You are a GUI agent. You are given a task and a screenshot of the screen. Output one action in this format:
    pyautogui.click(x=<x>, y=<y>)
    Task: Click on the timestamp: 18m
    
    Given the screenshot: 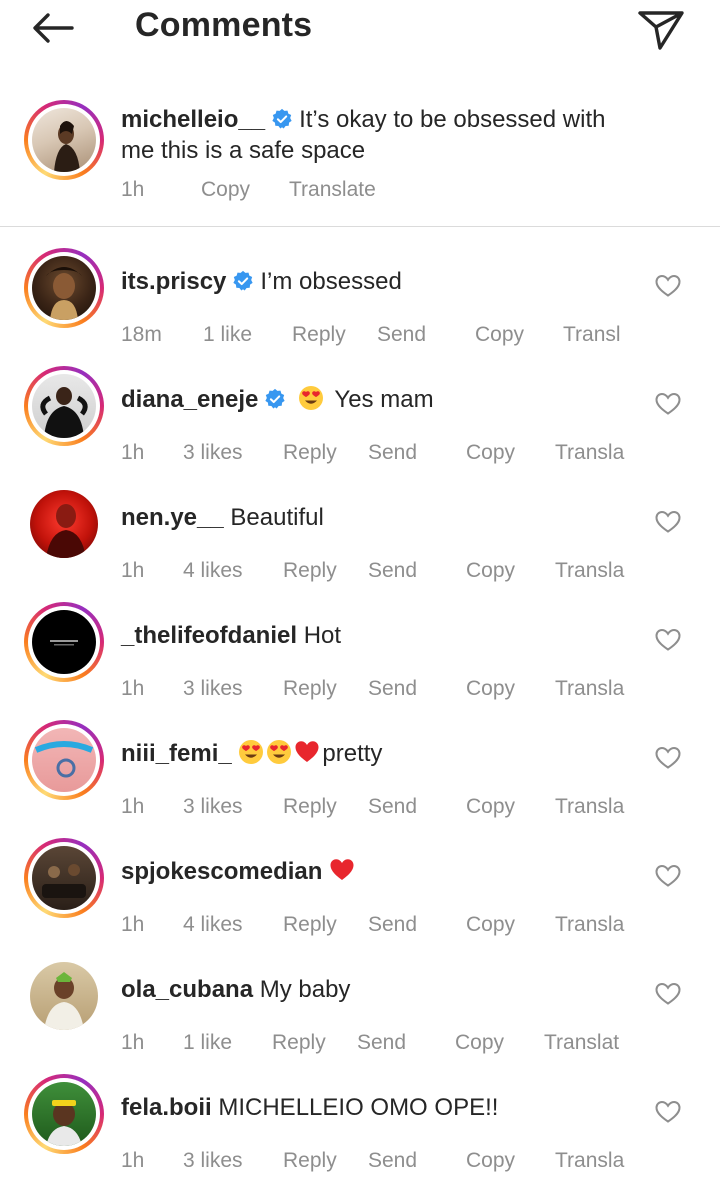 What is the action you would take?
    pyautogui.click(x=141, y=334)
    